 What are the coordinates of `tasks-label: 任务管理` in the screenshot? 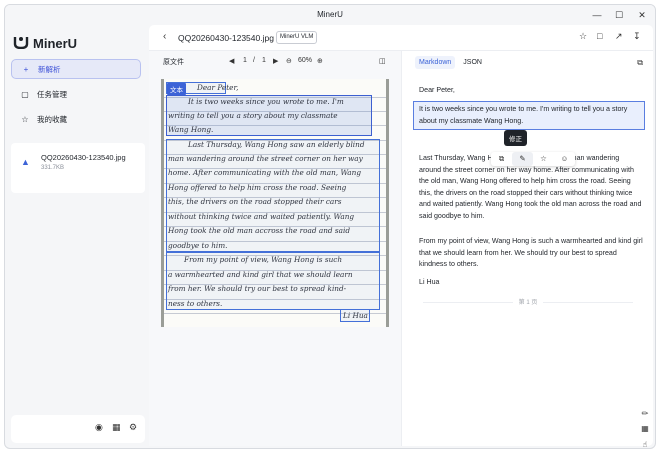 It's located at (52, 94).